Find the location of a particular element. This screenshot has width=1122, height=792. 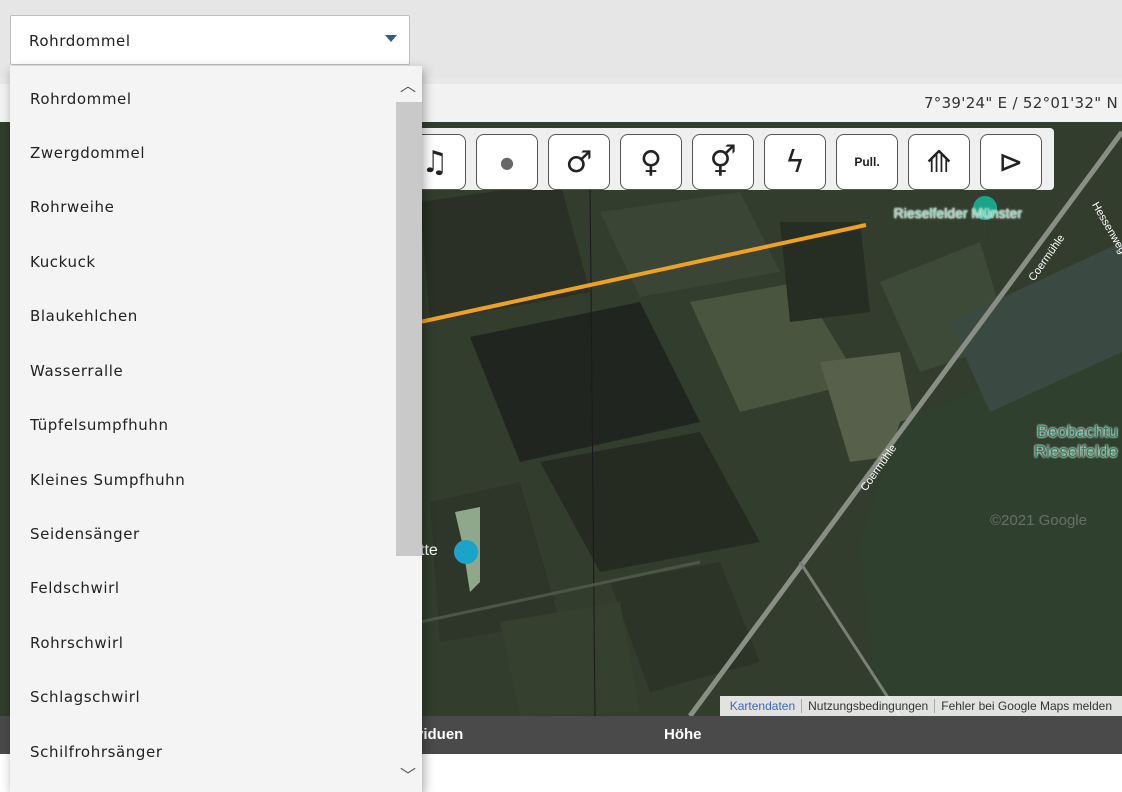

report-error-link: Fehler bei Google Maps melden is located at coordinates (1026, 706).